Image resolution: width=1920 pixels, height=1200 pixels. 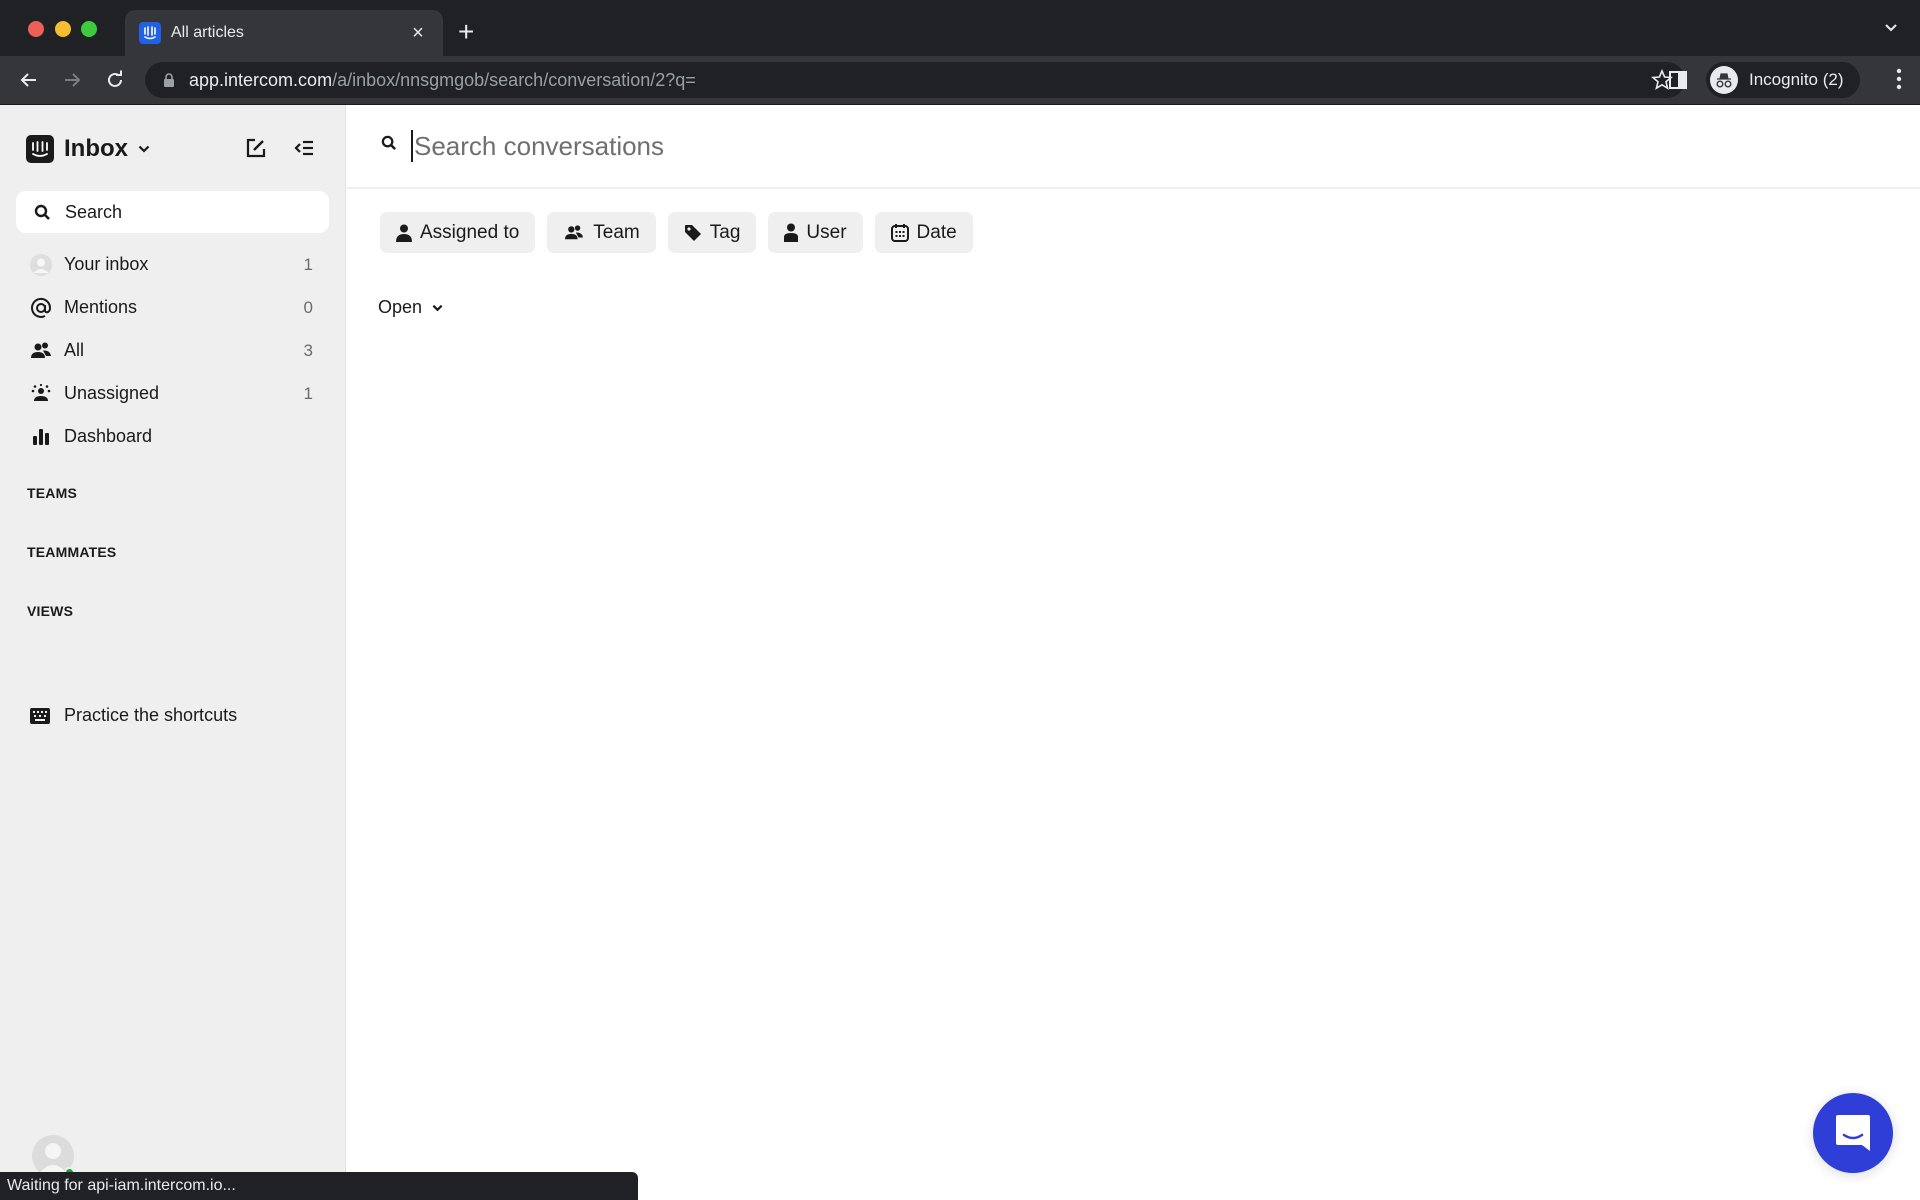 I want to click on person-icon, so click(x=404, y=233).